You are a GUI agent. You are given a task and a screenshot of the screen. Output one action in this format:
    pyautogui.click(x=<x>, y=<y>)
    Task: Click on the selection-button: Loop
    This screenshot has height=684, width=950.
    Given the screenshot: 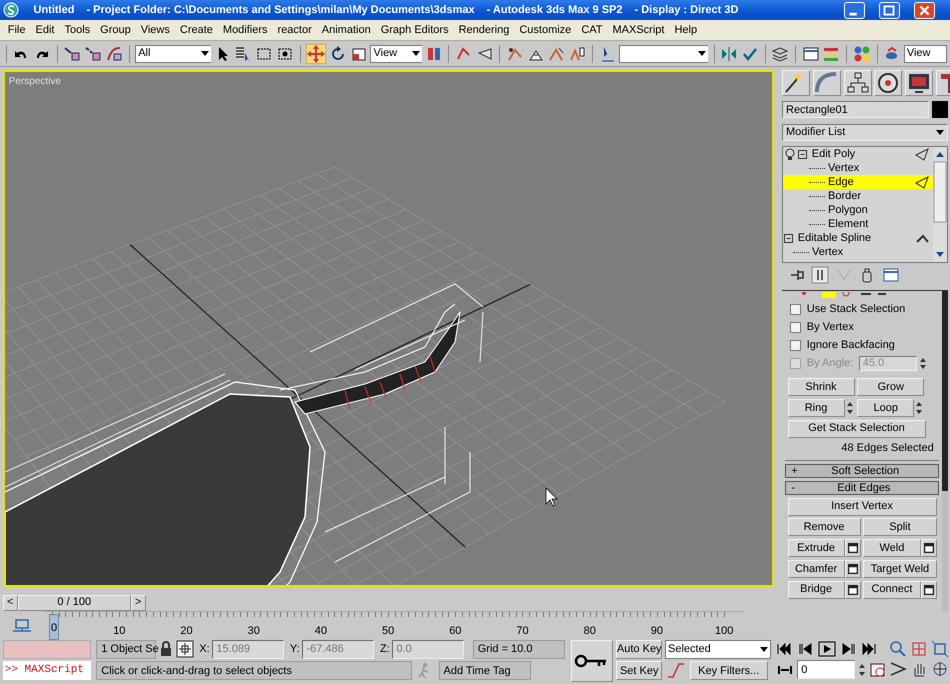 What is the action you would take?
    pyautogui.click(x=885, y=407)
    